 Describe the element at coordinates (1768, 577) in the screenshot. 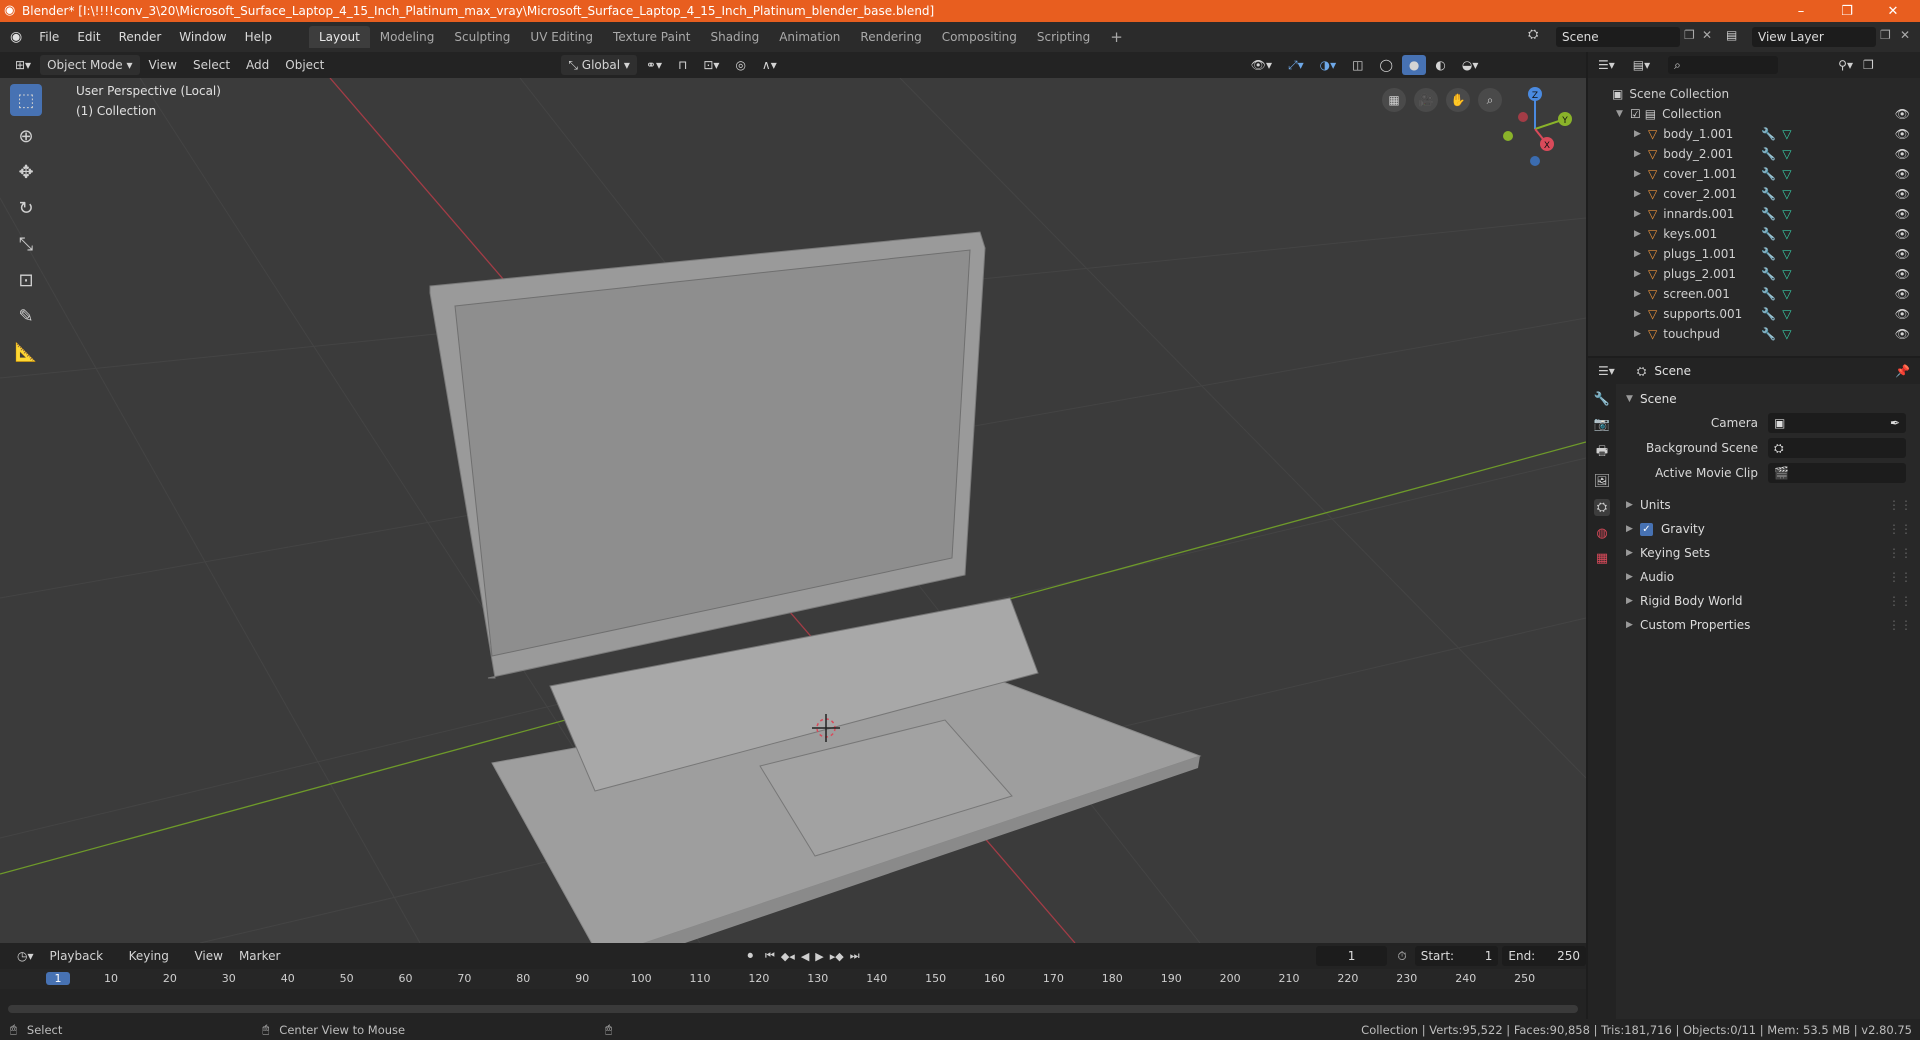

I see `subpanel-header: ▶ Audio ⋮⋮` at that location.